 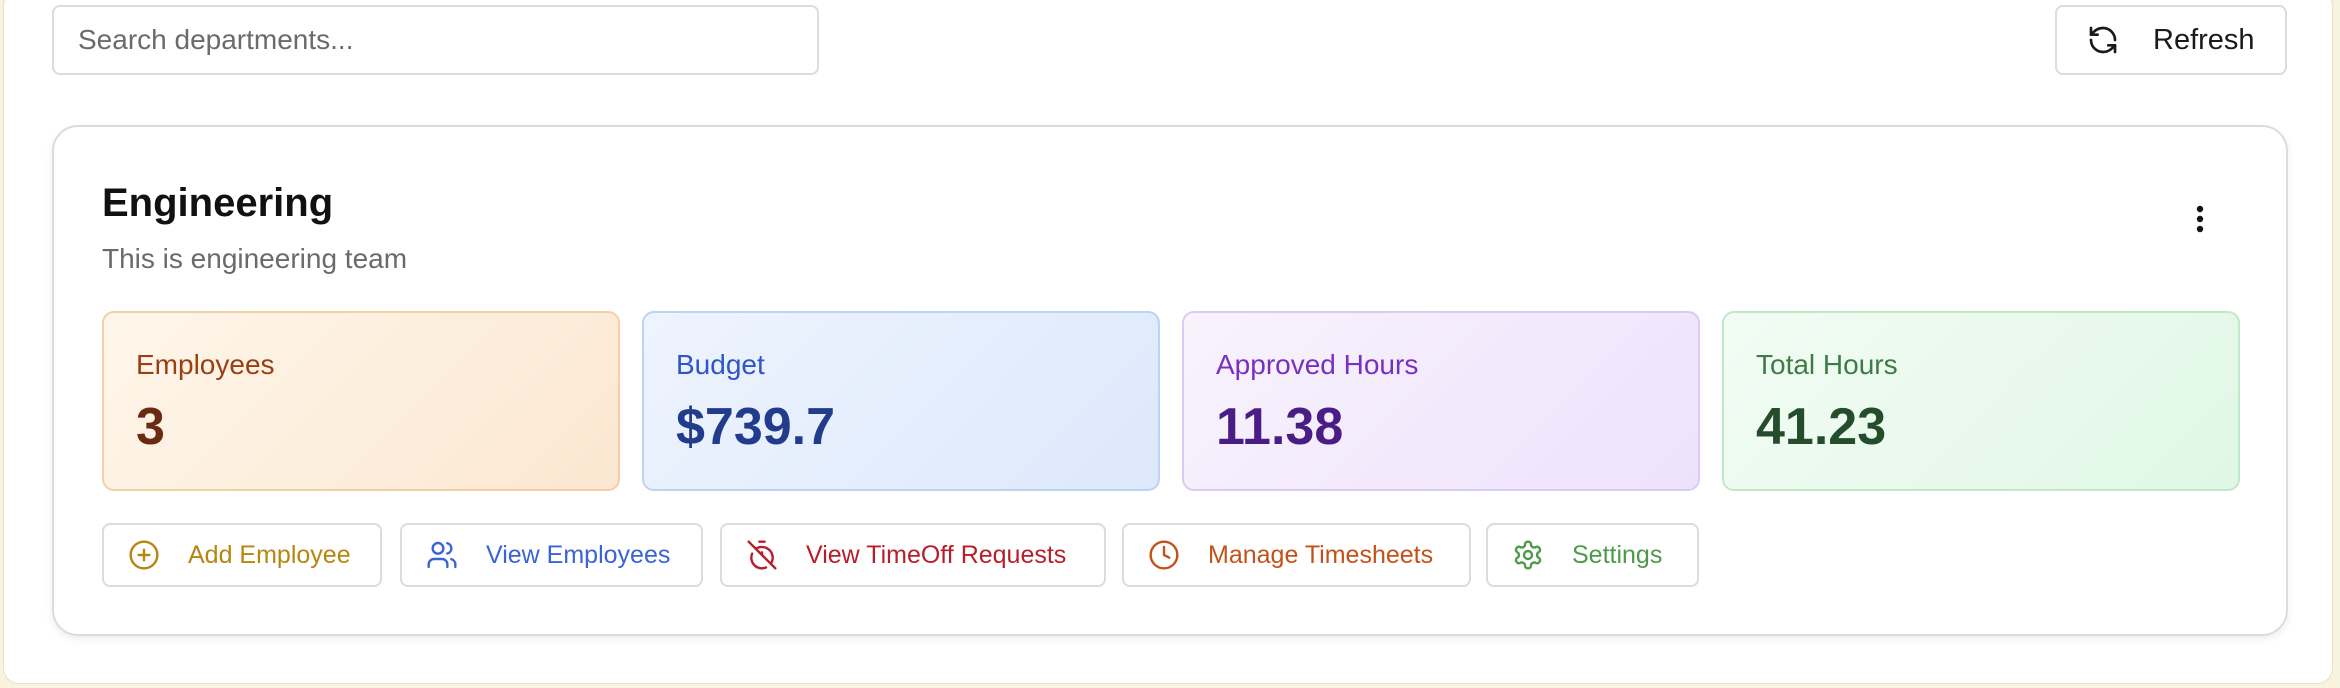 What do you see at coordinates (269, 554) in the screenshot?
I see `add-employee-label: Add Employee` at bounding box center [269, 554].